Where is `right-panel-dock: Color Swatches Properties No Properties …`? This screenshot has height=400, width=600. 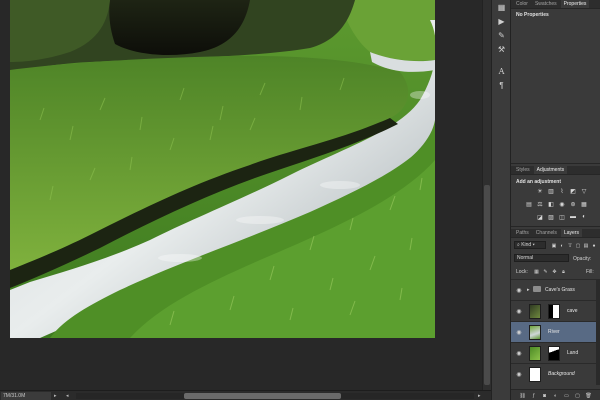
right-panel-dock: Color Swatches Properties No Properties … is located at coordinates (555, 200).